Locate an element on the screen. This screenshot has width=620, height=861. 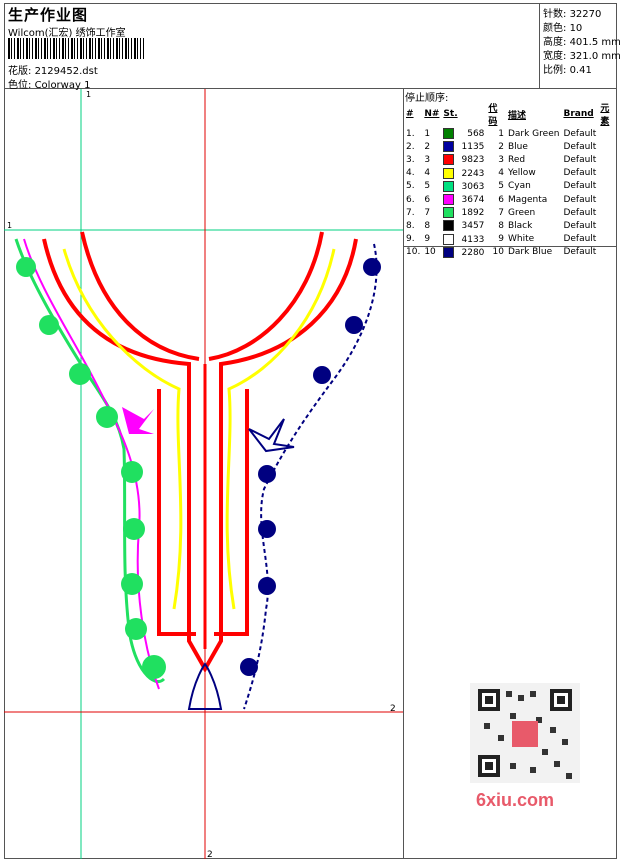
col-number: N# is located at coordinates (432, 114).